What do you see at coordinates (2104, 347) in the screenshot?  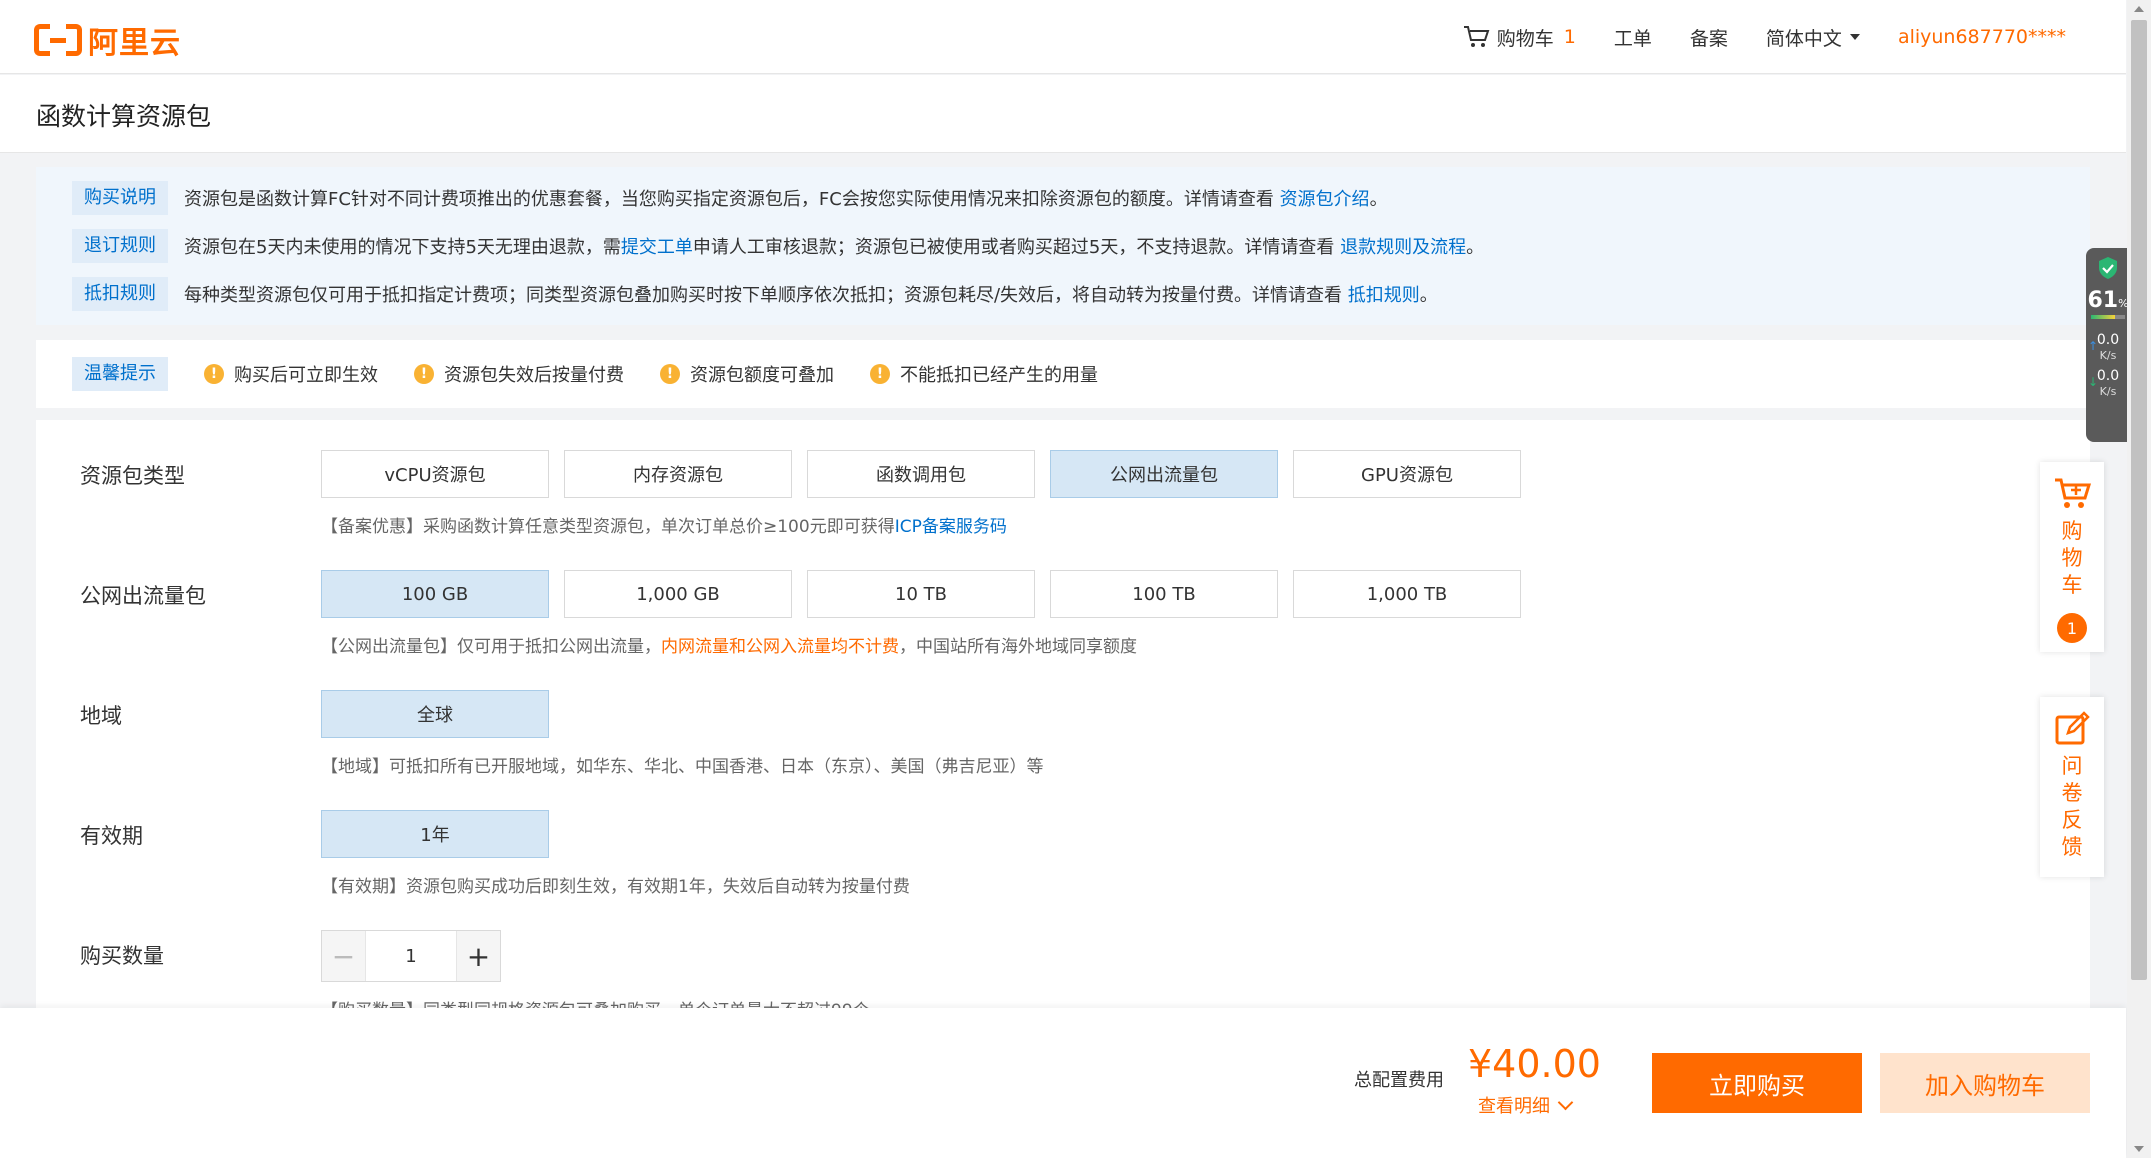 I see `upload-speed: ↑ 0.0 K/s` at bounding box center [2104, 347].